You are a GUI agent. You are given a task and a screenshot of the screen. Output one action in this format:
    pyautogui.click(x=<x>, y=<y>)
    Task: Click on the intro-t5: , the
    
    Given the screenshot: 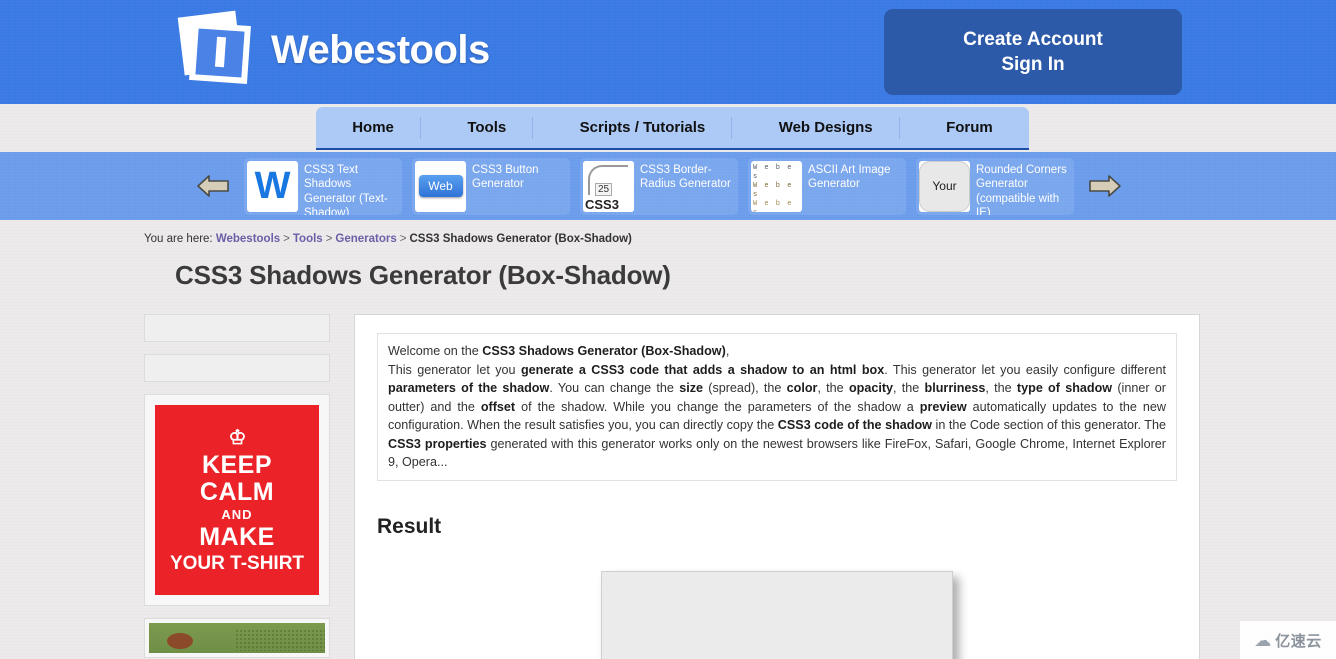 What is the action you would take?
    pyautogui.click(x=833, y=388)
    